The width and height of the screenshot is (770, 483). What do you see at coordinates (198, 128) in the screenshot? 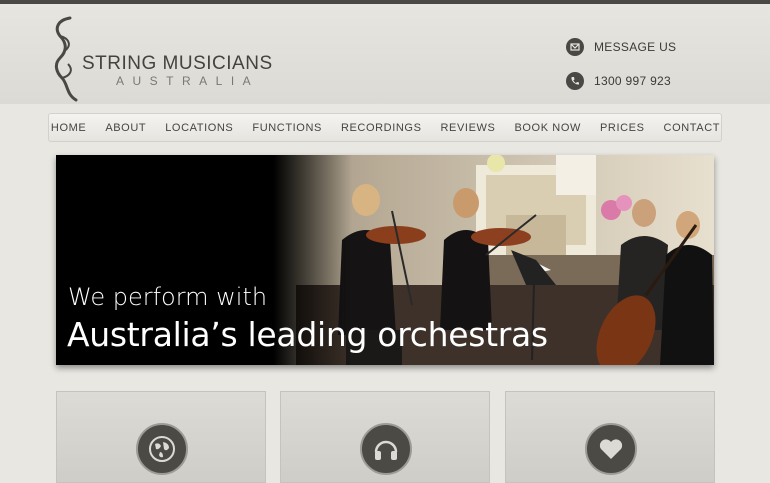
I see `nav-locations: LOCATIONS` at bounding box center [198, 128].